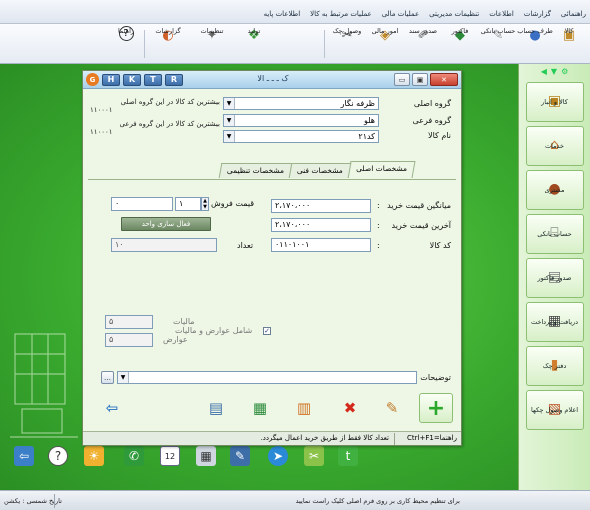 The image size is (590, 510). Describe the element at coordinates (205, 204) in the screenshot. I see `quantity-stepper: ▲ ▼` at that location.